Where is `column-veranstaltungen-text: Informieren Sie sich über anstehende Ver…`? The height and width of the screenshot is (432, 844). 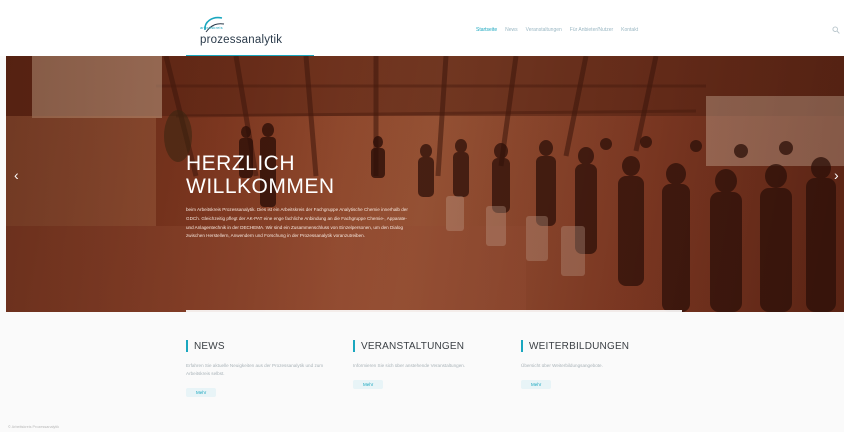 column-veranstaltungen-text: Informieren Sie sich über anstehende Ver… is located at coordinates (409, 365).